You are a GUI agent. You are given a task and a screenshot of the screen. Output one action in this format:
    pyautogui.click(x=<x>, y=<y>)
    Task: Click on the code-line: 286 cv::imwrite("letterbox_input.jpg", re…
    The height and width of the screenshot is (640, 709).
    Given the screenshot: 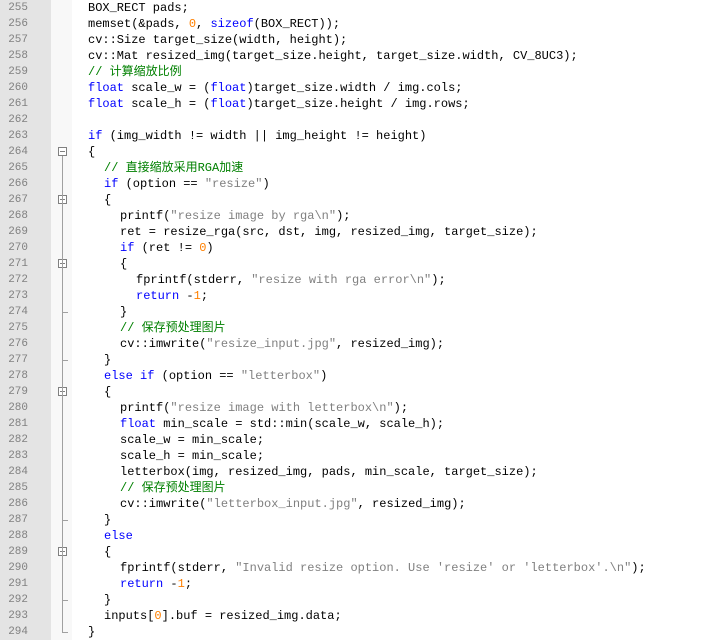 What is the action you would take?
    pyautogui.click(x=354, y=504)
    